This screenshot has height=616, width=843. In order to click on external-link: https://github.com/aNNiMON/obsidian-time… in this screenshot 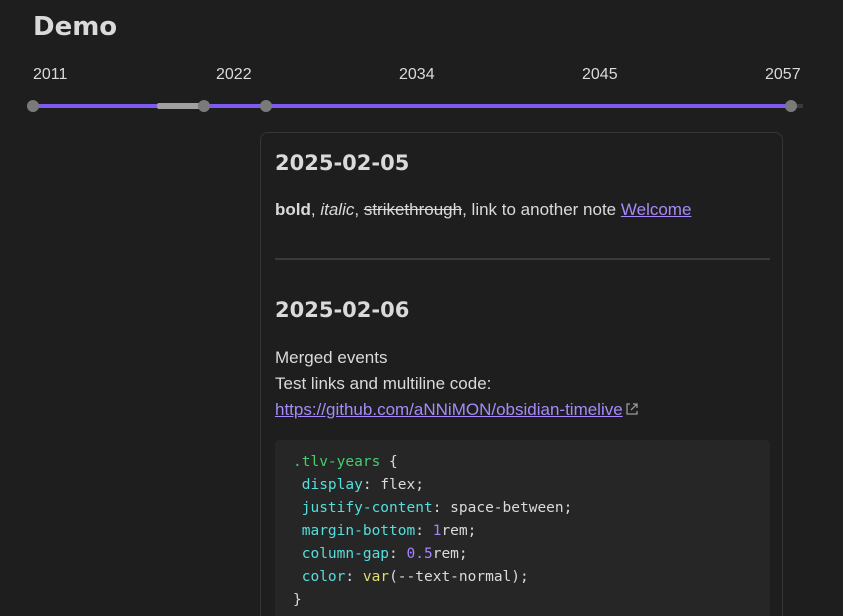, I will do `click(449, 409)`.